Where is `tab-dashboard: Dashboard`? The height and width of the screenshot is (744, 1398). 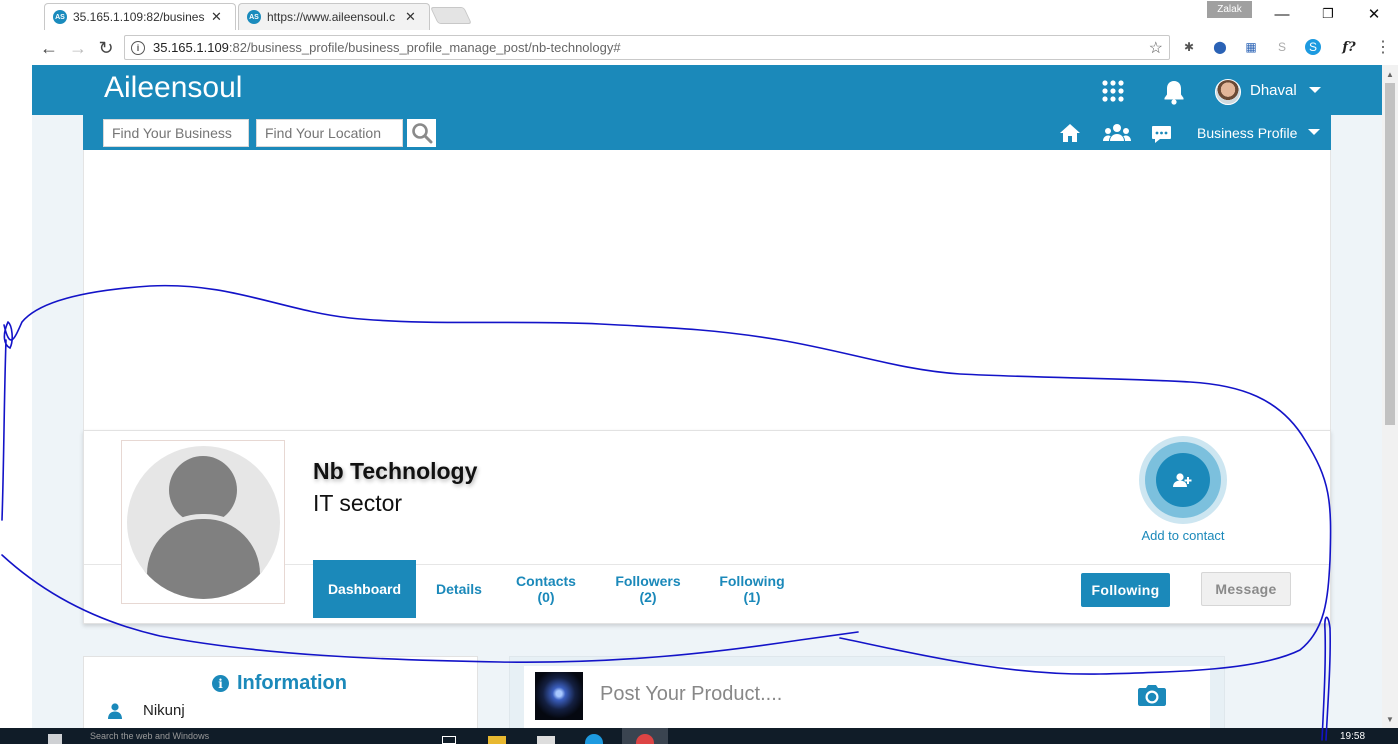
tab-dashboard: Dashboard is located at coordinates (364, 589).